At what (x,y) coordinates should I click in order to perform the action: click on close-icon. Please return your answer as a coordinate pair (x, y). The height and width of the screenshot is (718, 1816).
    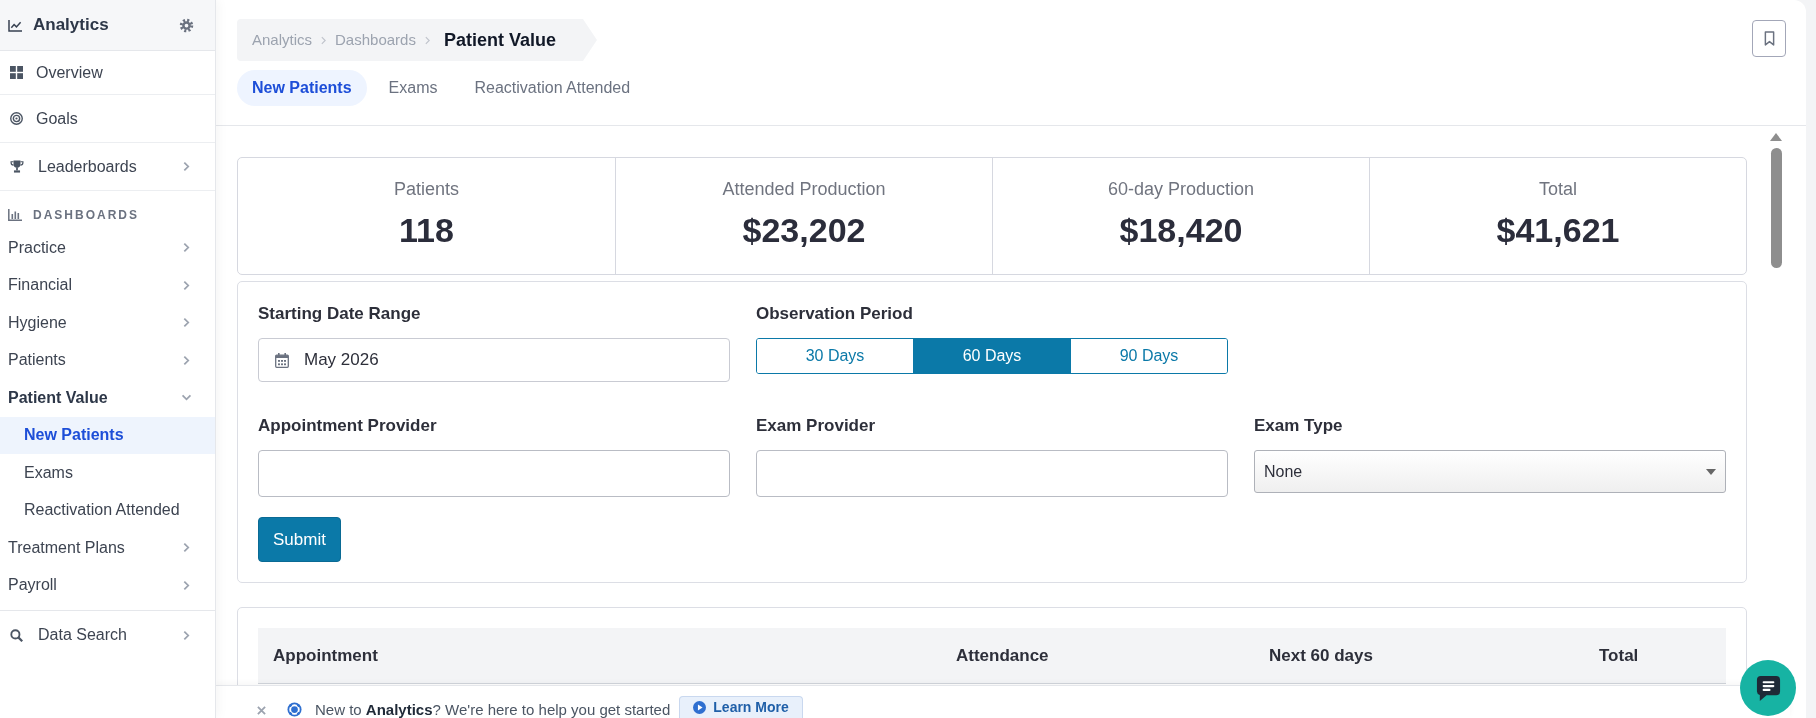
    Looking at the image, I should click on (261, 710).